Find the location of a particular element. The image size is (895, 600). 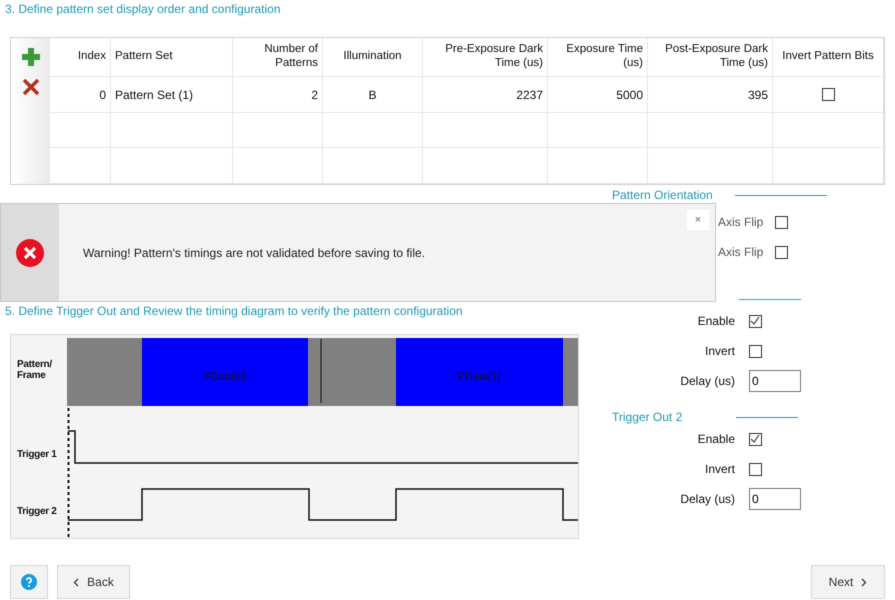

column-header: Pattern Set is located at coordinates (172, 58).